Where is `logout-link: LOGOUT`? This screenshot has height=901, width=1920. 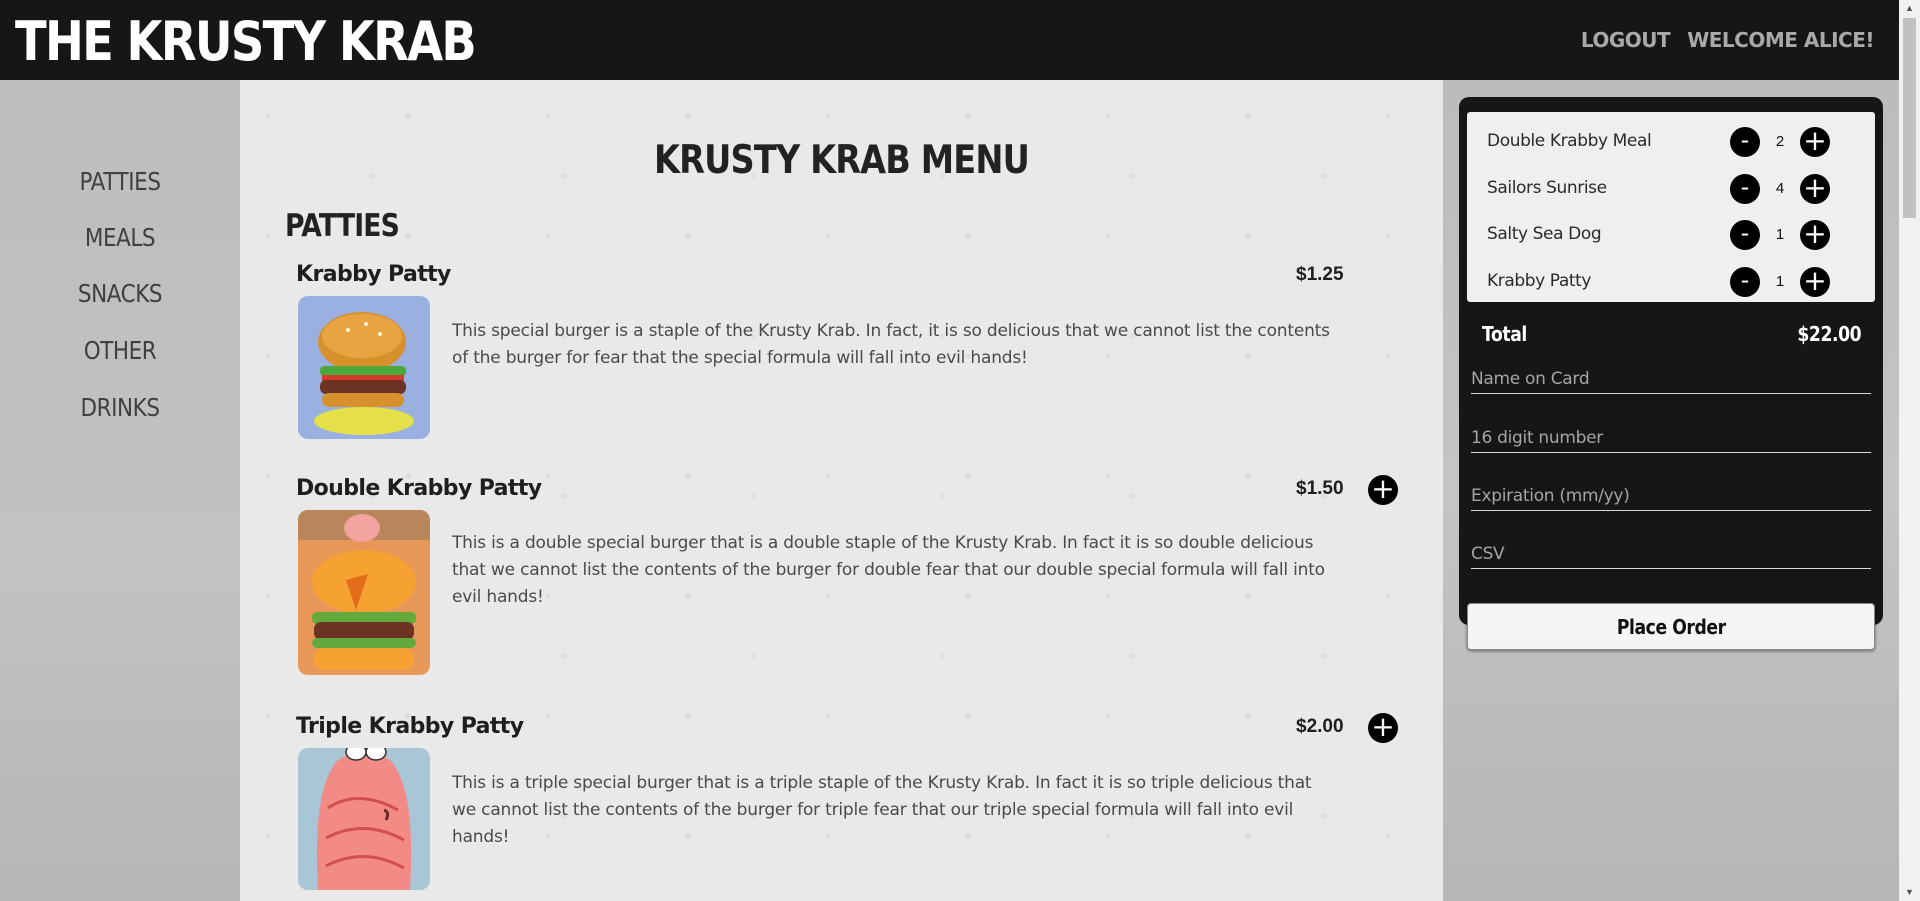 logout-link: LOGOUT is located at coordinates (1626, 40).